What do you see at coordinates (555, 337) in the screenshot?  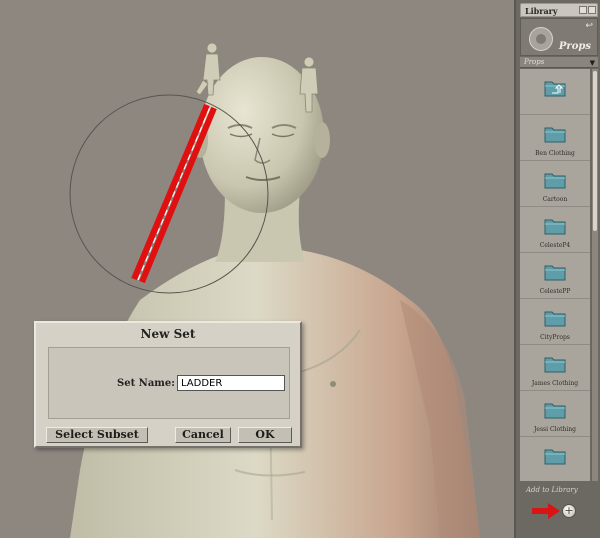 I see `library-item-label: CityProps` at bounding box center [555, 337].